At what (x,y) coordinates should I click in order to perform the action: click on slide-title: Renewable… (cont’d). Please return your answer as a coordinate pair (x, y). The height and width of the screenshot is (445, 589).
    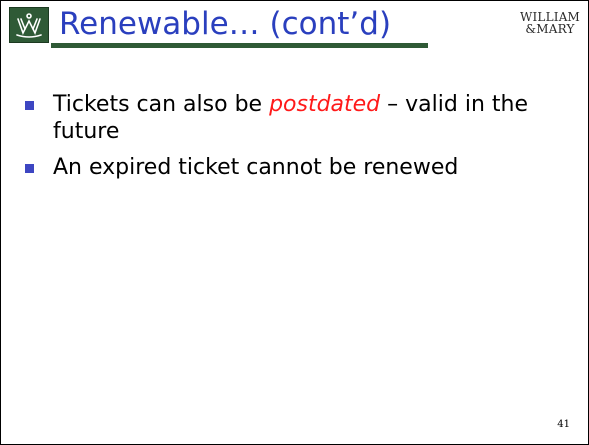
    Looking at the image, I should click on (225, 24).